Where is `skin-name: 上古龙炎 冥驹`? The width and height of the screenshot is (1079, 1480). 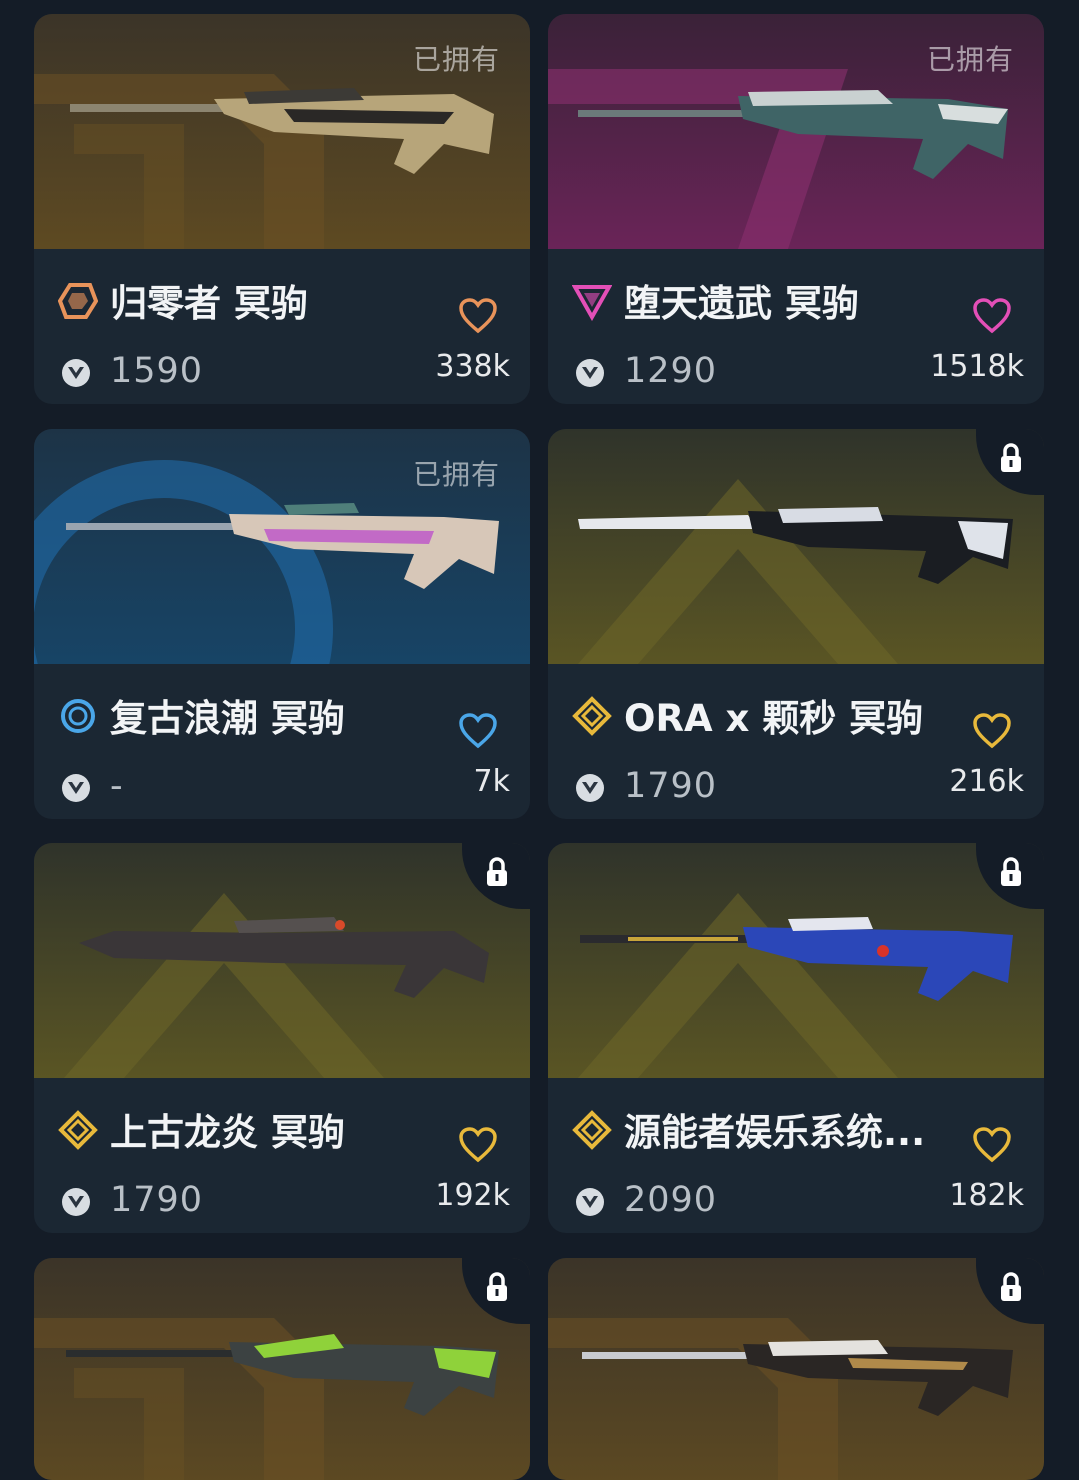 skin-name: 上古龙炎 冥驹 is located at coordinates (227, 1132).